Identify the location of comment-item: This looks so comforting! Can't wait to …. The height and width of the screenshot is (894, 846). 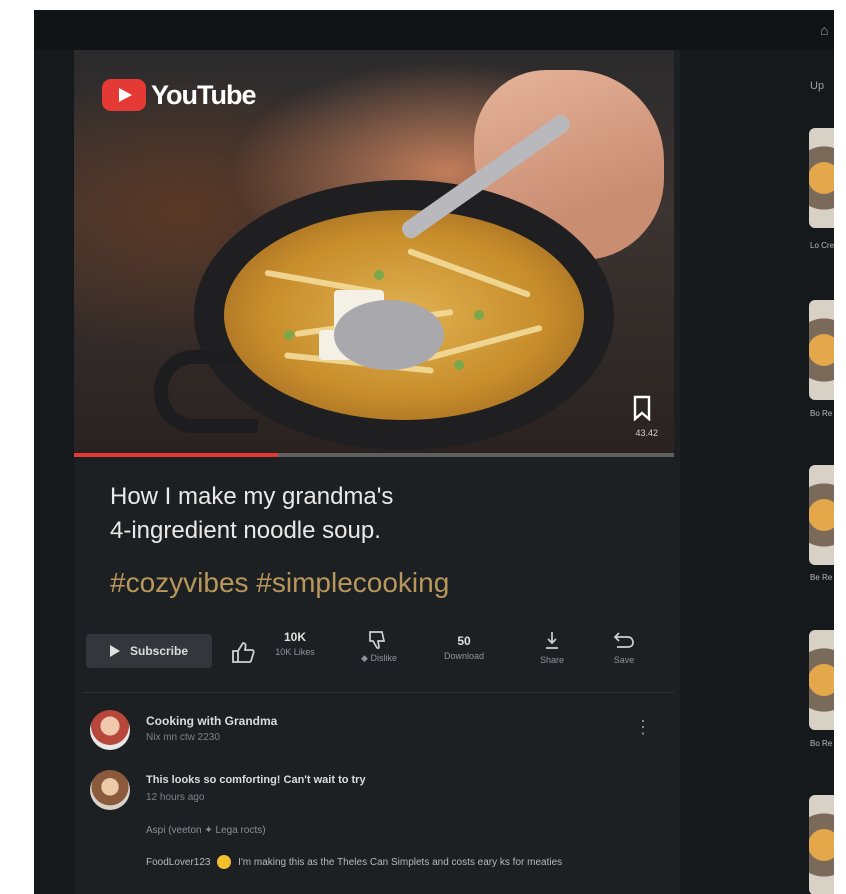
(370, 795).